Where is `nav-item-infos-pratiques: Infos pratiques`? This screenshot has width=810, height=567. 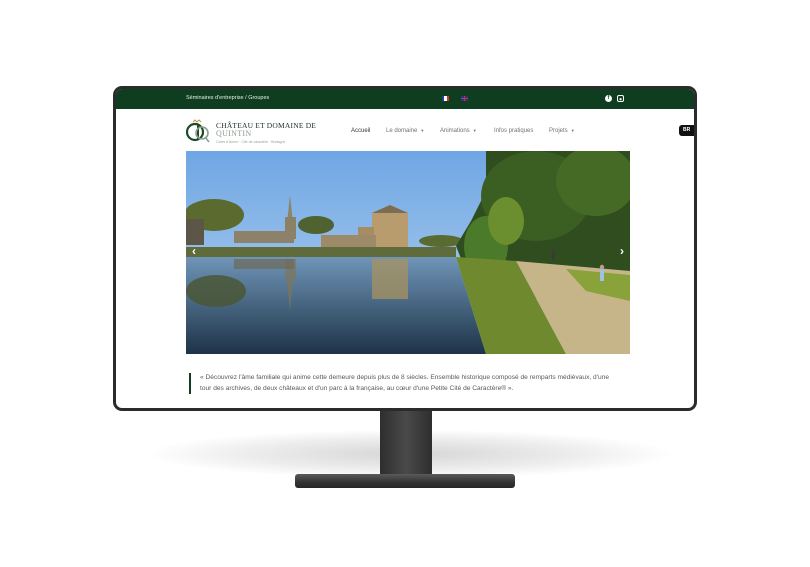 nav-item-infos-pratiques: Infos pratiques is located at coordinates (513, 131).